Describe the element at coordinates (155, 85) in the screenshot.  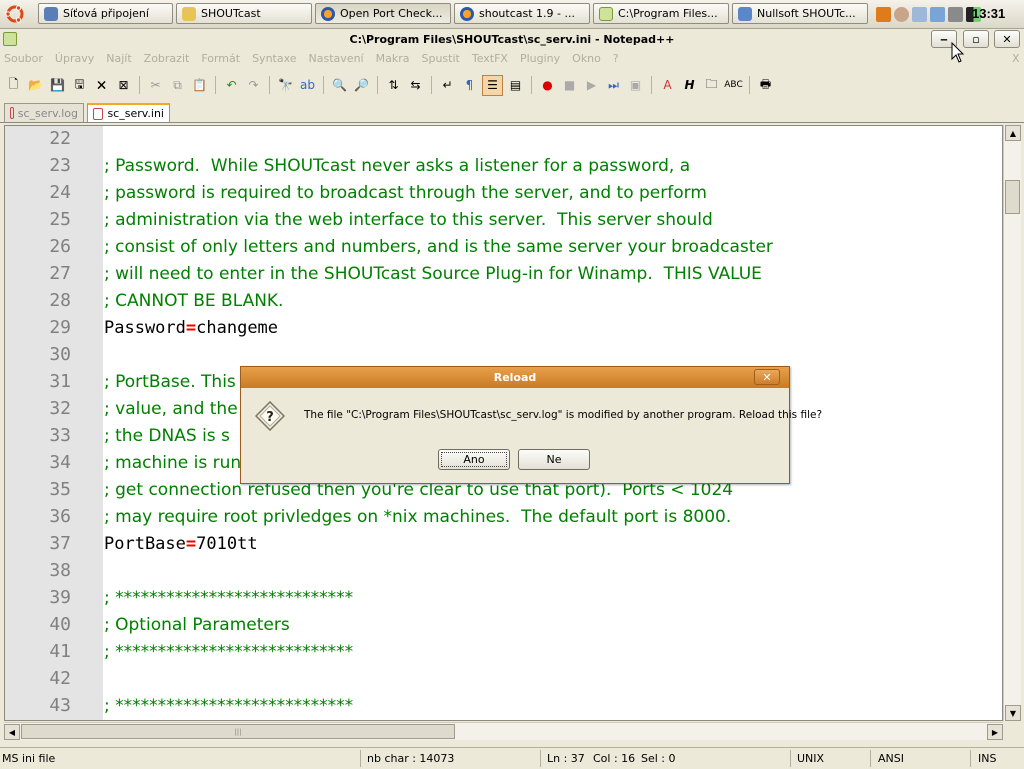
I see `cut-icon: ✂` at that location.